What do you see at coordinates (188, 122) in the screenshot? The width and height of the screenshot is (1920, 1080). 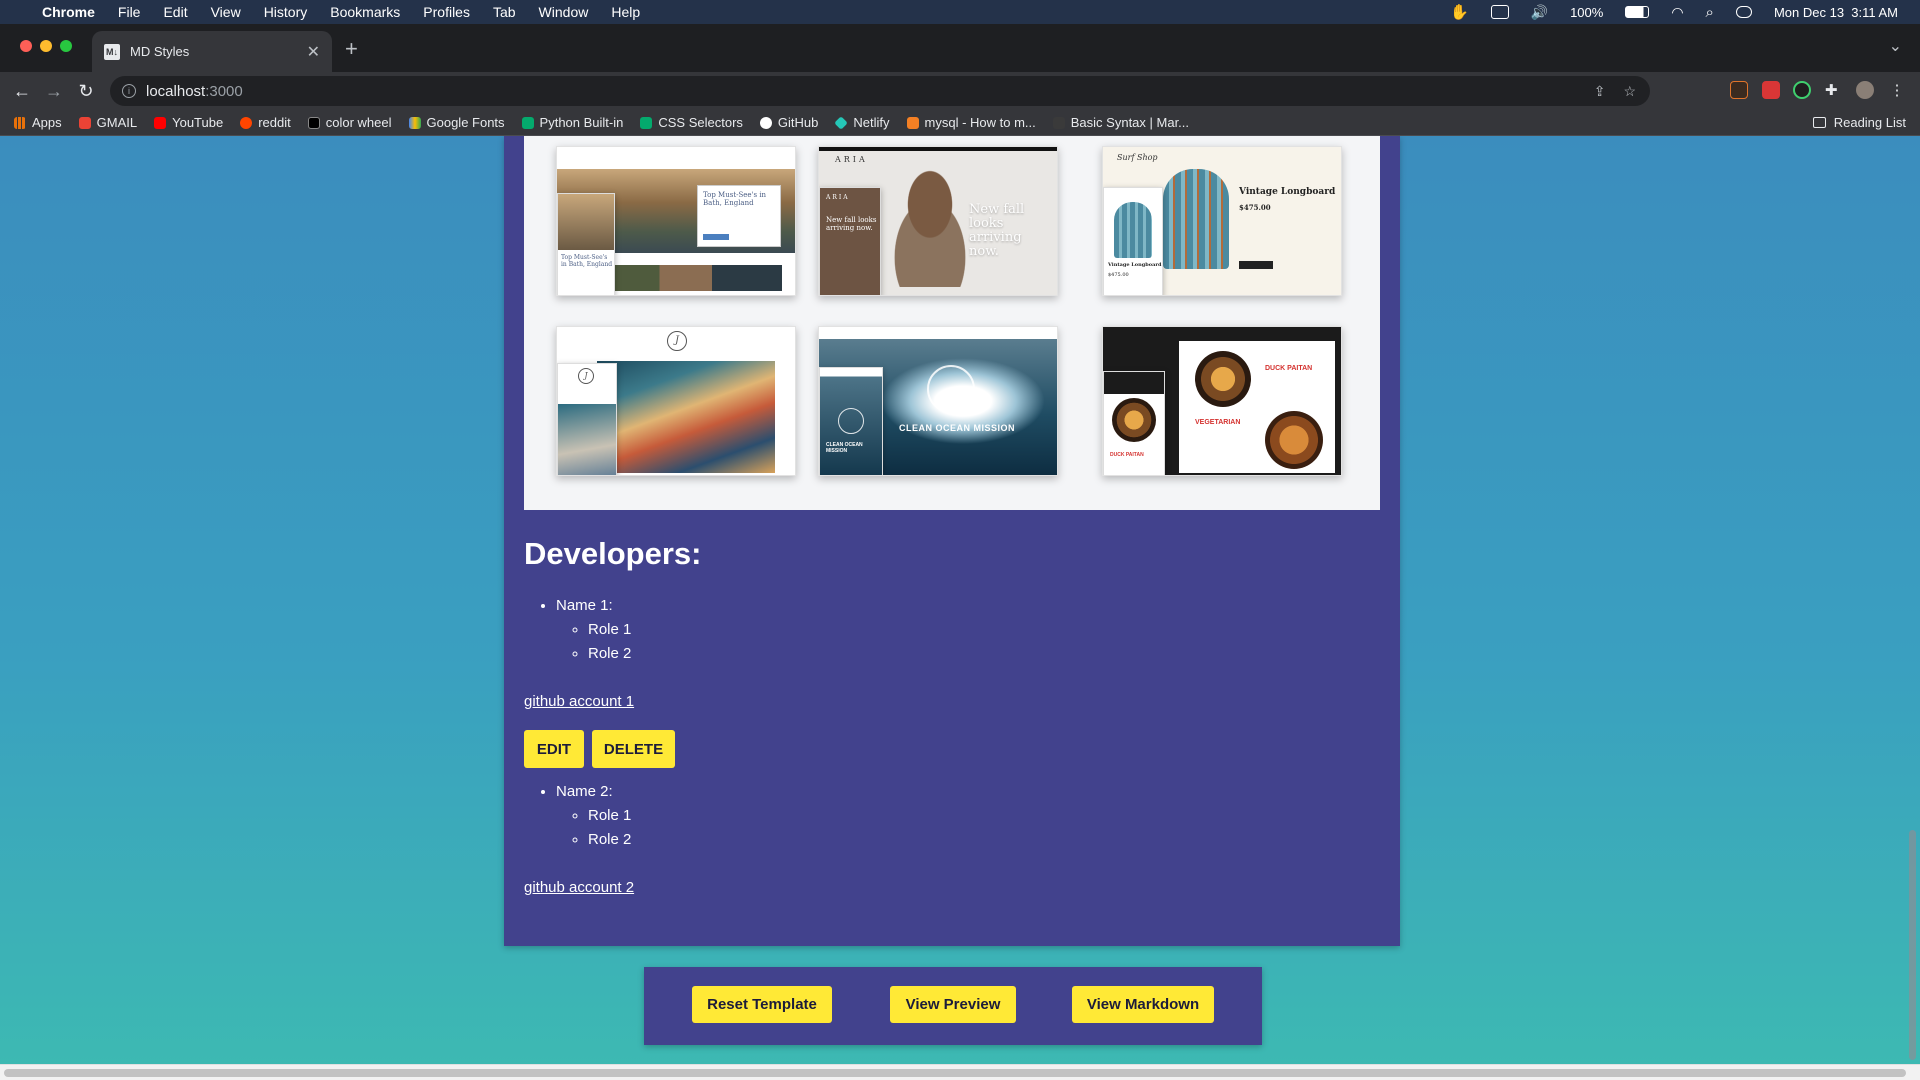 I see `bookmark-youtube: YouTube` at bounding box center [188, 122].